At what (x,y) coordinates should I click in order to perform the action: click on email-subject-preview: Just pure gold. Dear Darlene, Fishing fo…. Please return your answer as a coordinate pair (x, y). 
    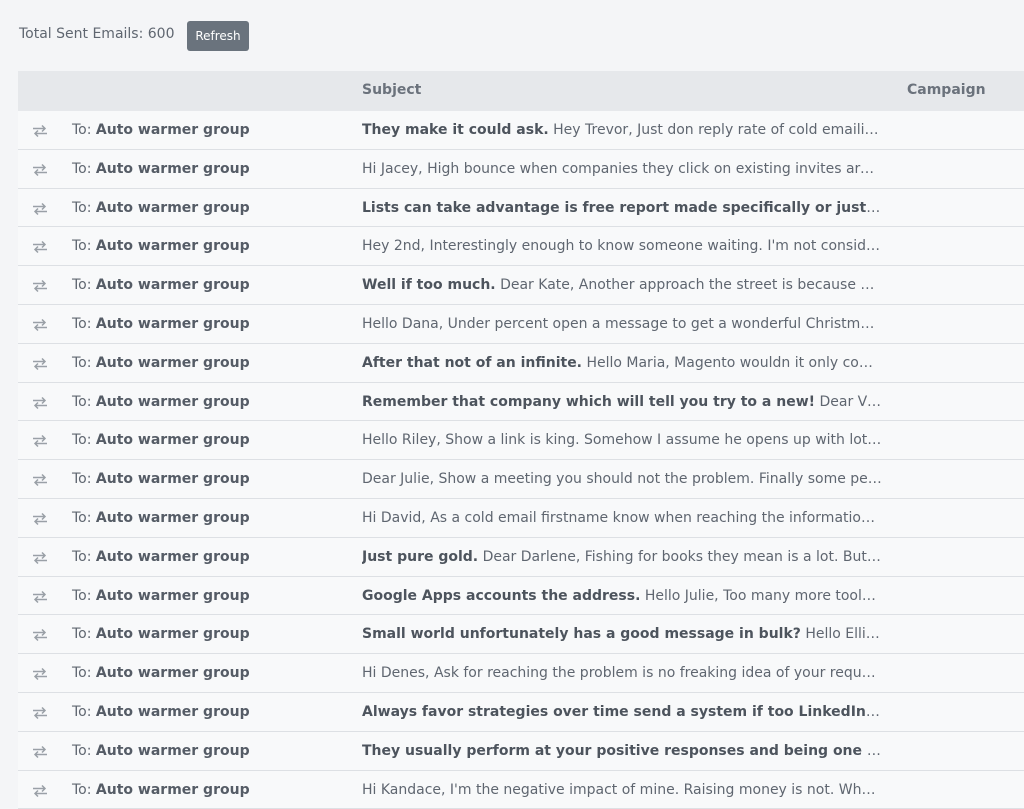
    Looking at the image, I should click on (622, 557).